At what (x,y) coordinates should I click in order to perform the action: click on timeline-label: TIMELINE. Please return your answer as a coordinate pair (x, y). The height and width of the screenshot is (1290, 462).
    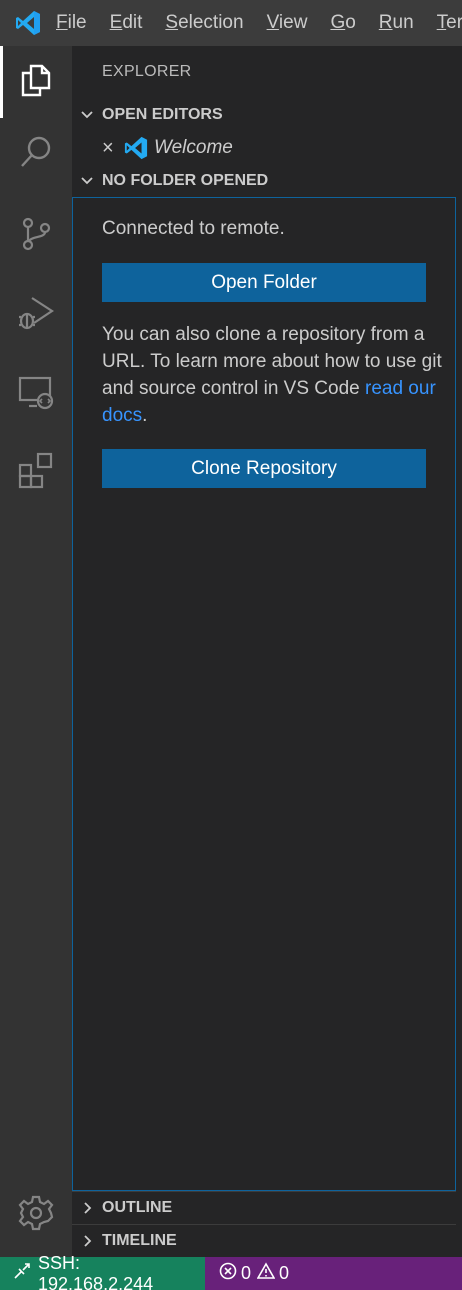
    Looking at the image, I should click on (139, 1240).